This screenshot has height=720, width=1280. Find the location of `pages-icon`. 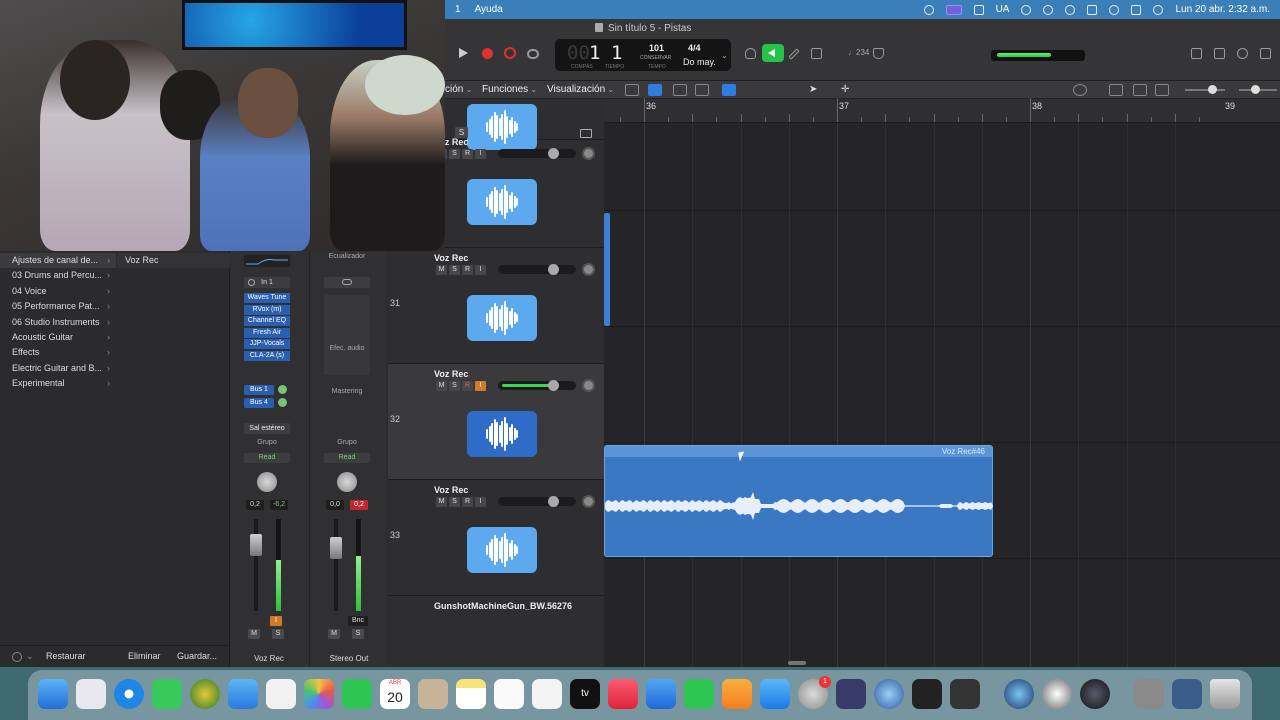

pages-icon is located at coordinates (737, 694).